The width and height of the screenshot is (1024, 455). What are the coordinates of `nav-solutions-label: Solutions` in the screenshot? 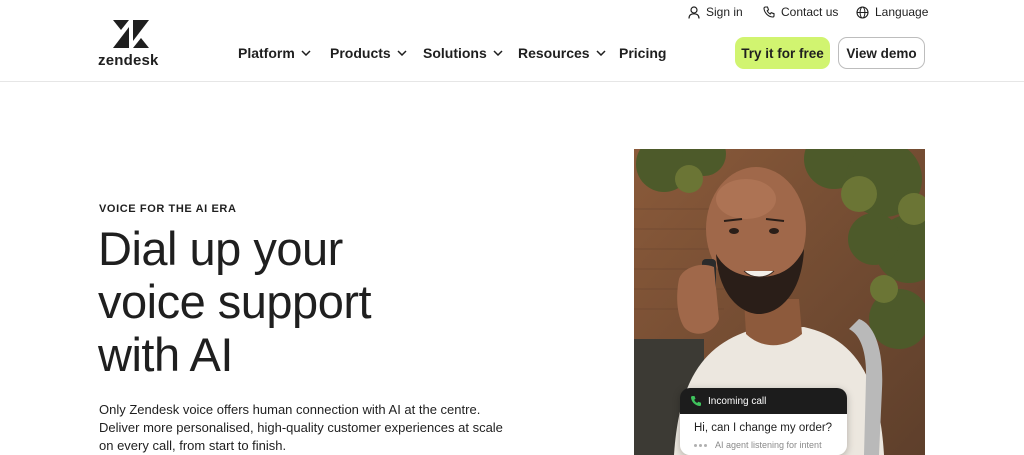 It's located at (455, 53).